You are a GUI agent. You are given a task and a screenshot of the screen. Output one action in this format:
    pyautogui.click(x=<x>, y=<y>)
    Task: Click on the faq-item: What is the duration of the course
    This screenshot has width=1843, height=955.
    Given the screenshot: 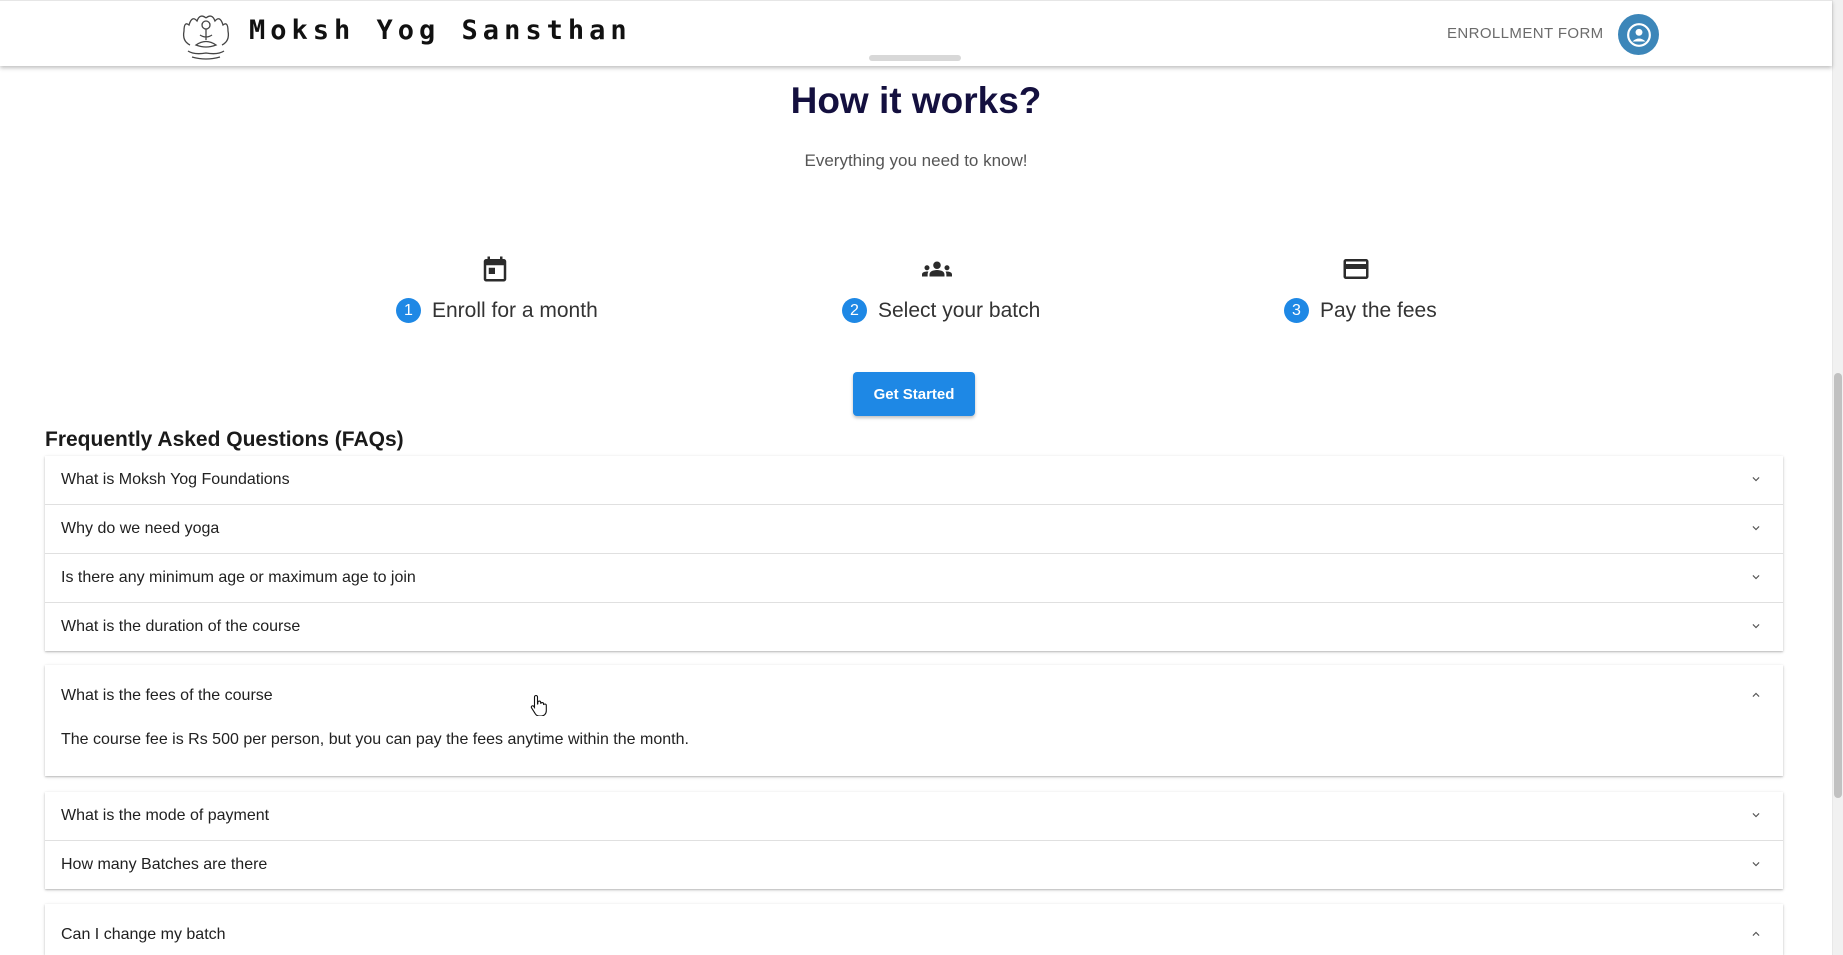 What is the action you would take?
    pyautogui.click(x=914, y=627)
    